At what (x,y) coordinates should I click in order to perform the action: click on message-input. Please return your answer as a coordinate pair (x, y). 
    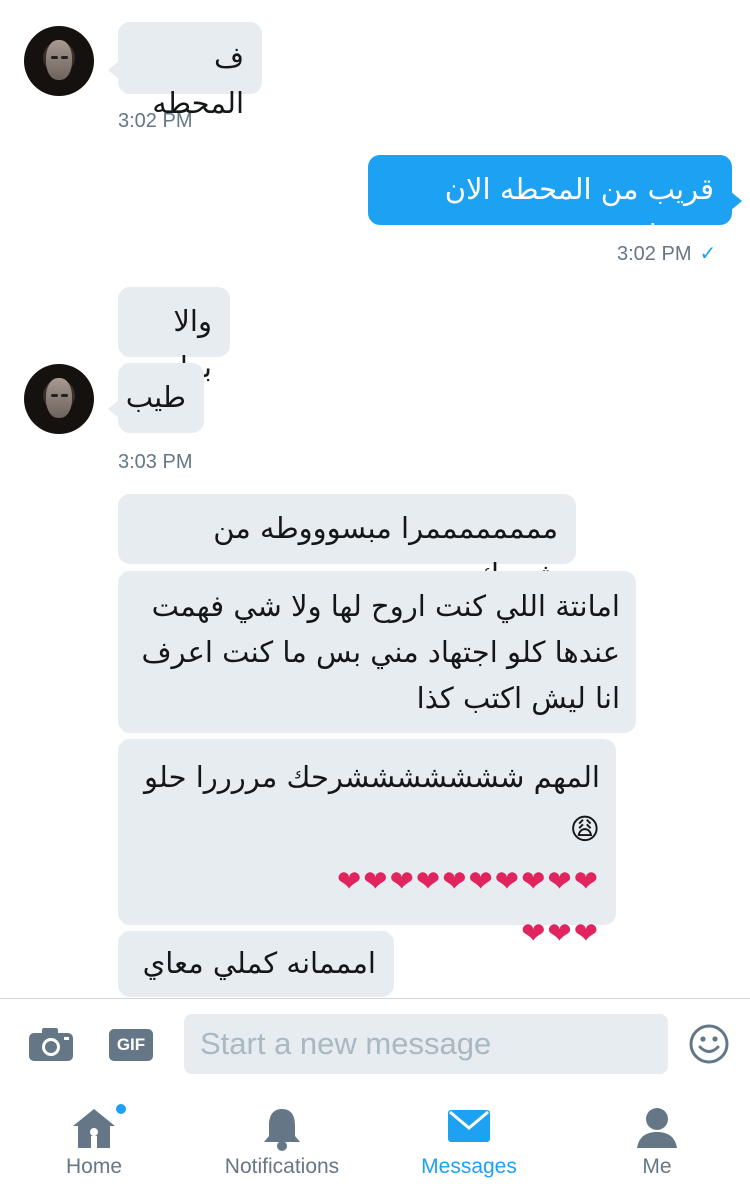
    Looking at the image, I should click on (426, 1044).